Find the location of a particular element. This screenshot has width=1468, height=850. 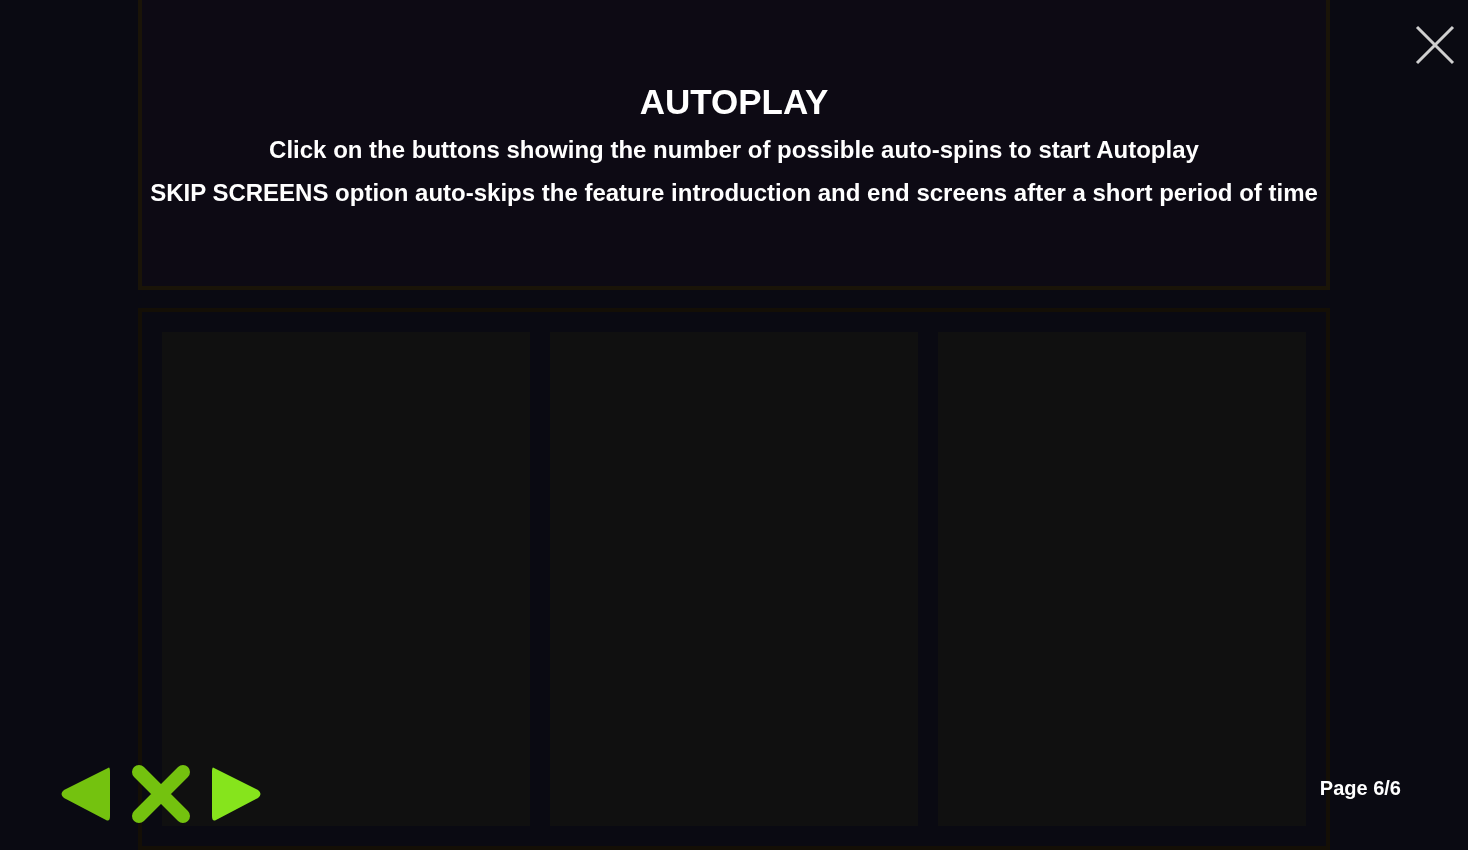

close-help-button is located at coordinates (161, 794).